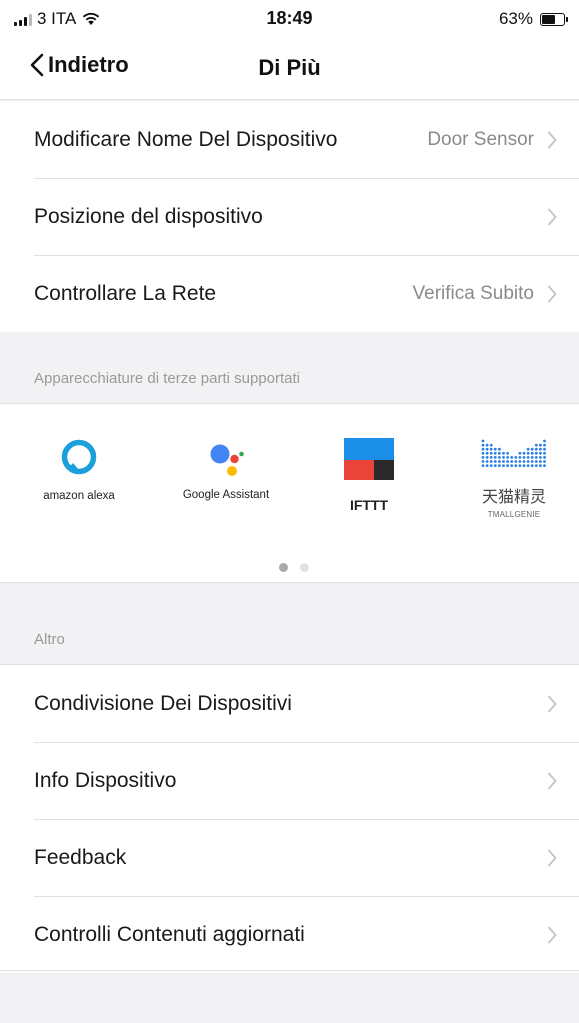  I want to click on partner-sublabel: TMALLGENIE, so click(514, 514).